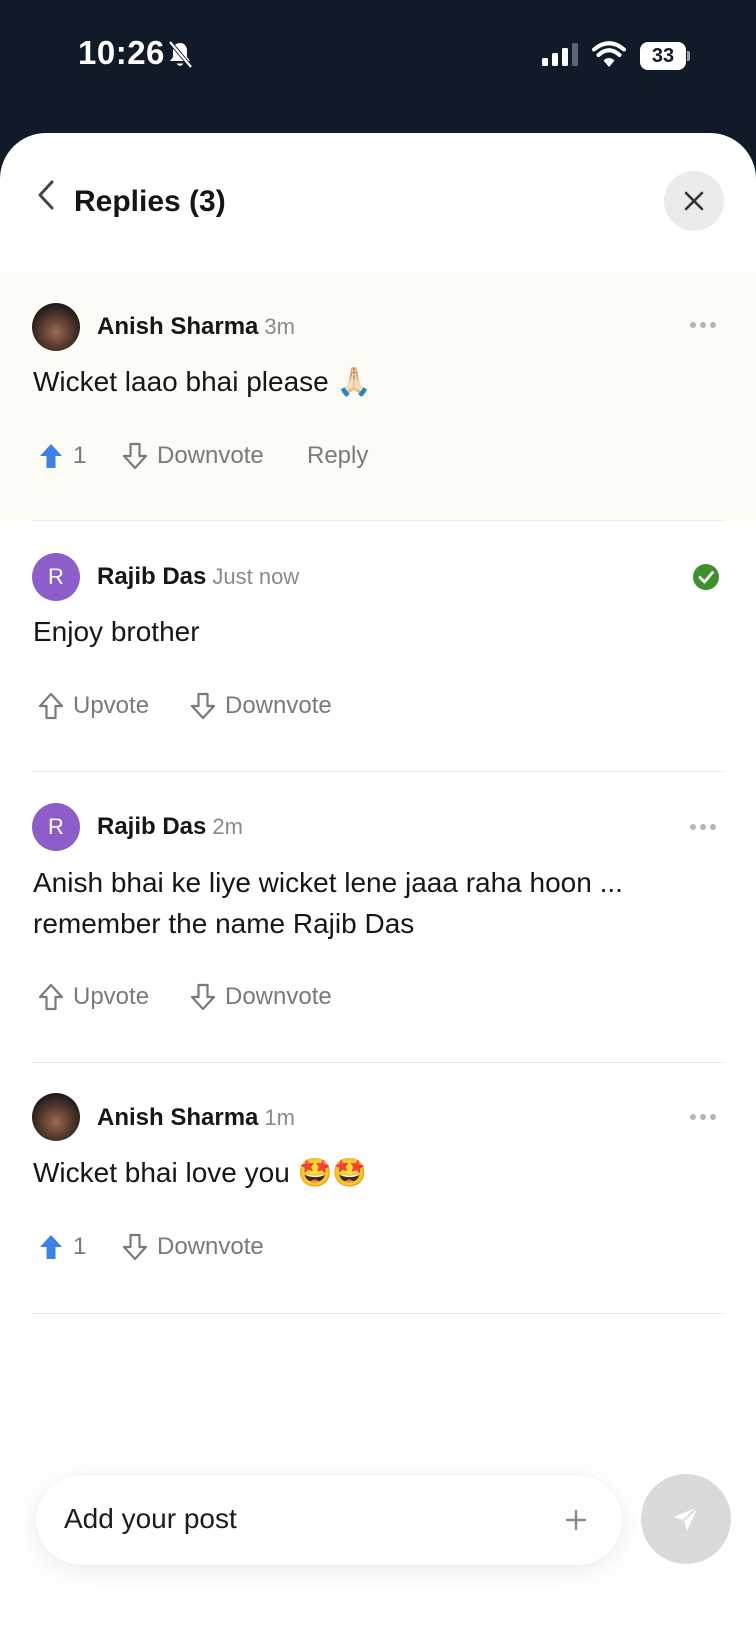  I want to click on send-button, so click(686, 1519).